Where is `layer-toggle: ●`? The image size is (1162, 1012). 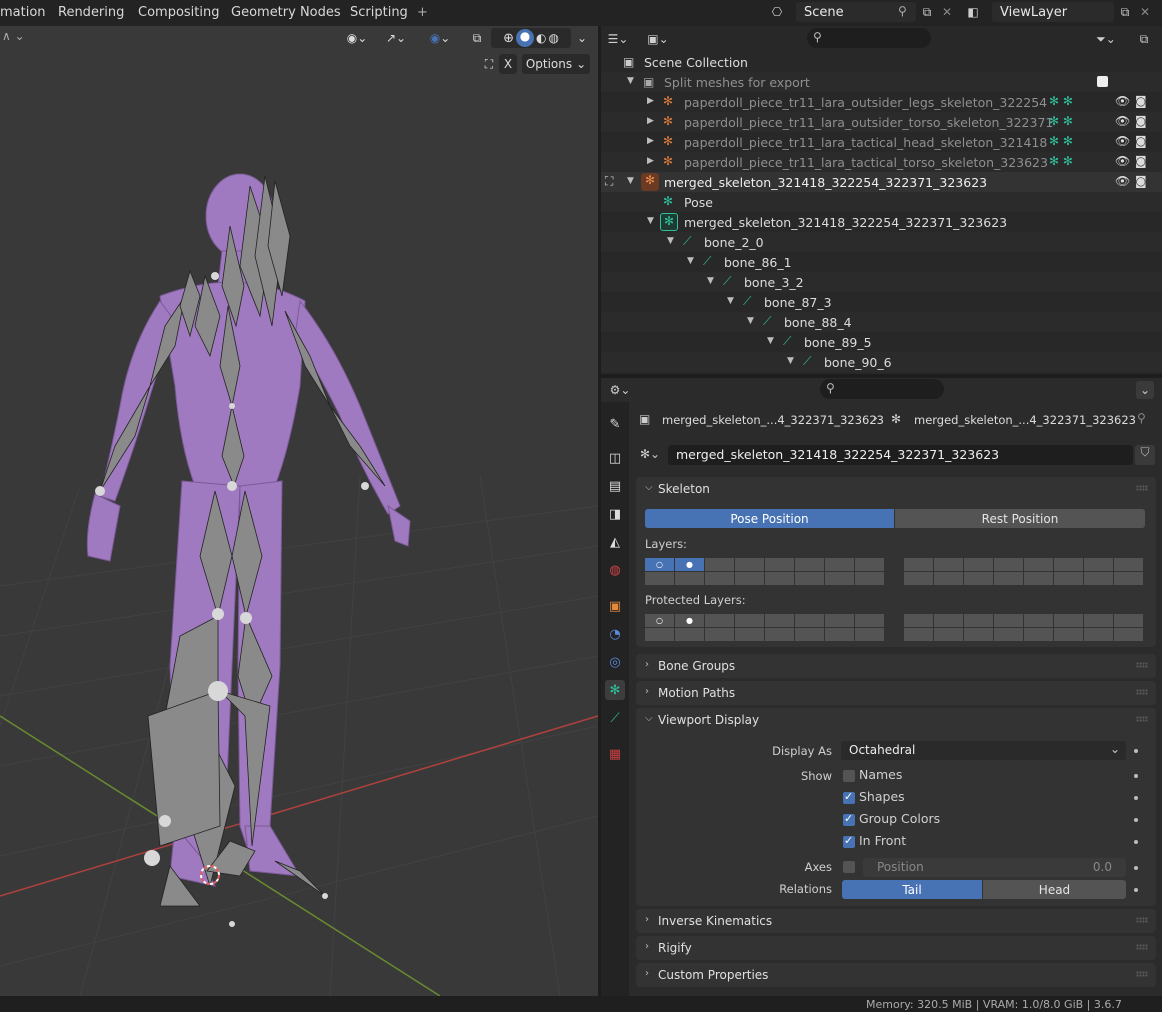 layer-toggle: ● is located at coordinates (689, 620).